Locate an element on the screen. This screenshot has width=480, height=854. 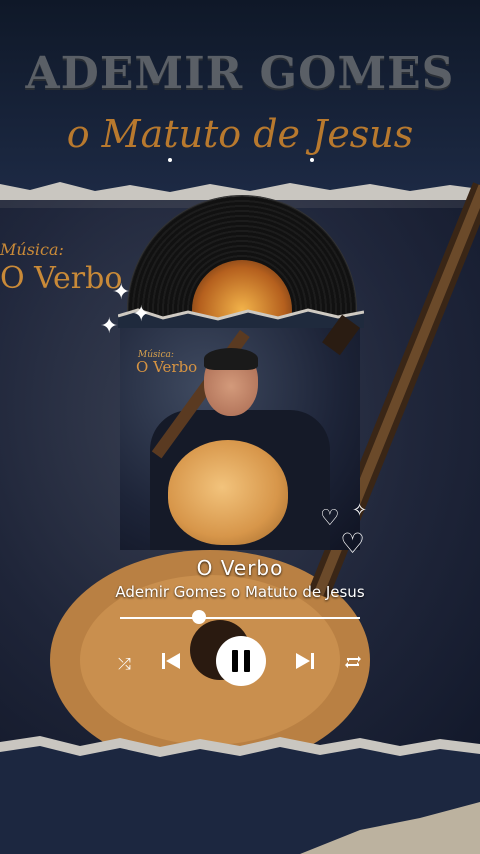
skip-next-icon is located at coordinates (305, 664).